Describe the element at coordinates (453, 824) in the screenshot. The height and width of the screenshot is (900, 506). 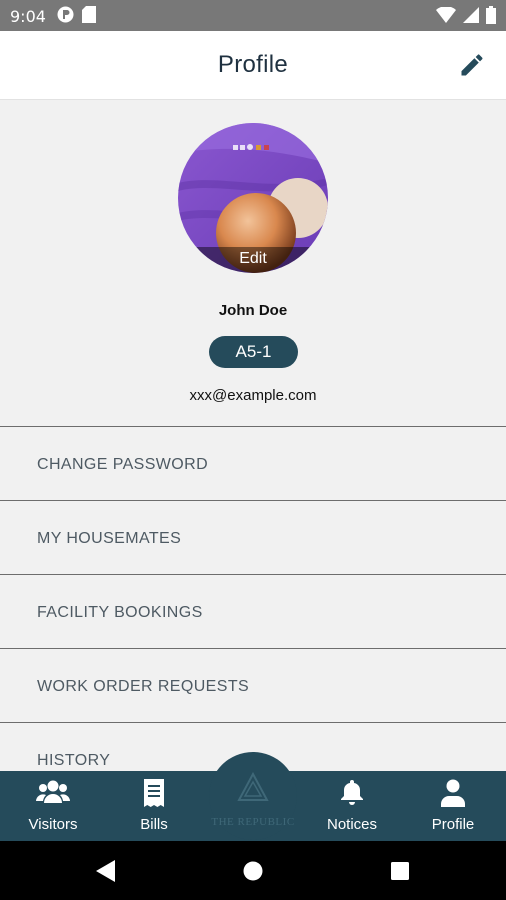
I see `nav-label: Profile` at that location.